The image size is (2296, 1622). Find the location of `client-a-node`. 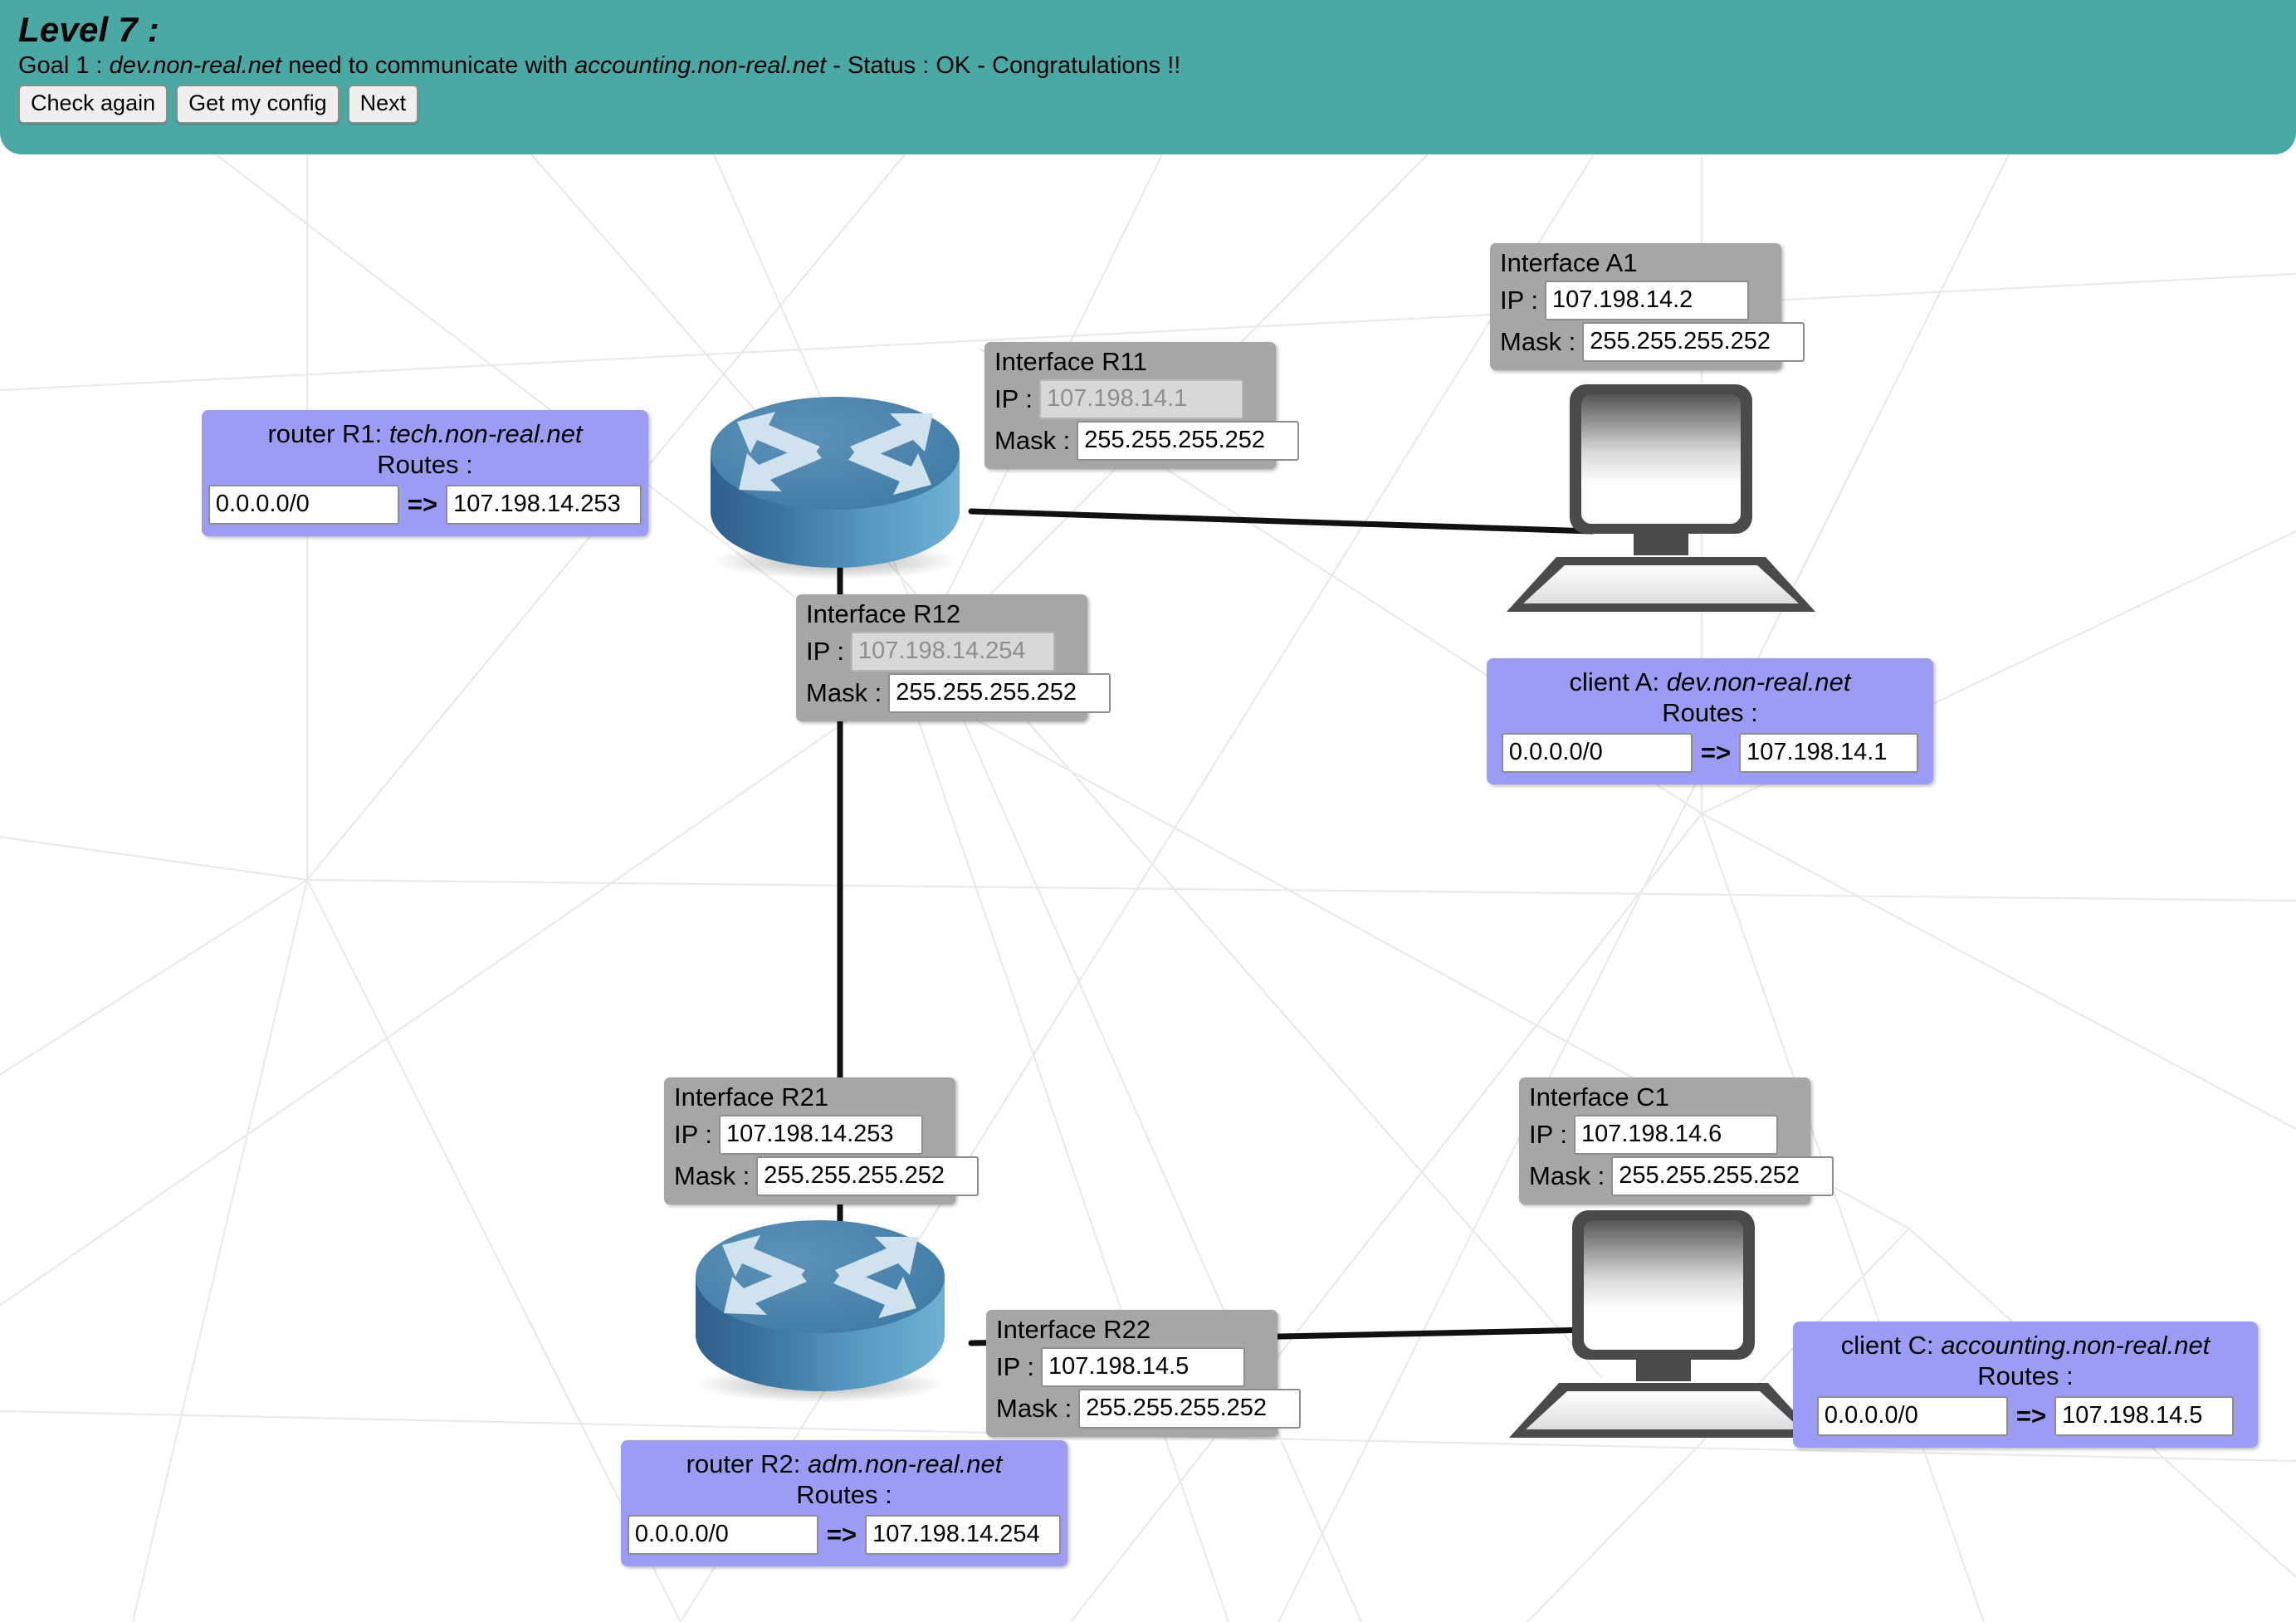

client-a-node is located at coordinates (1668, 500).